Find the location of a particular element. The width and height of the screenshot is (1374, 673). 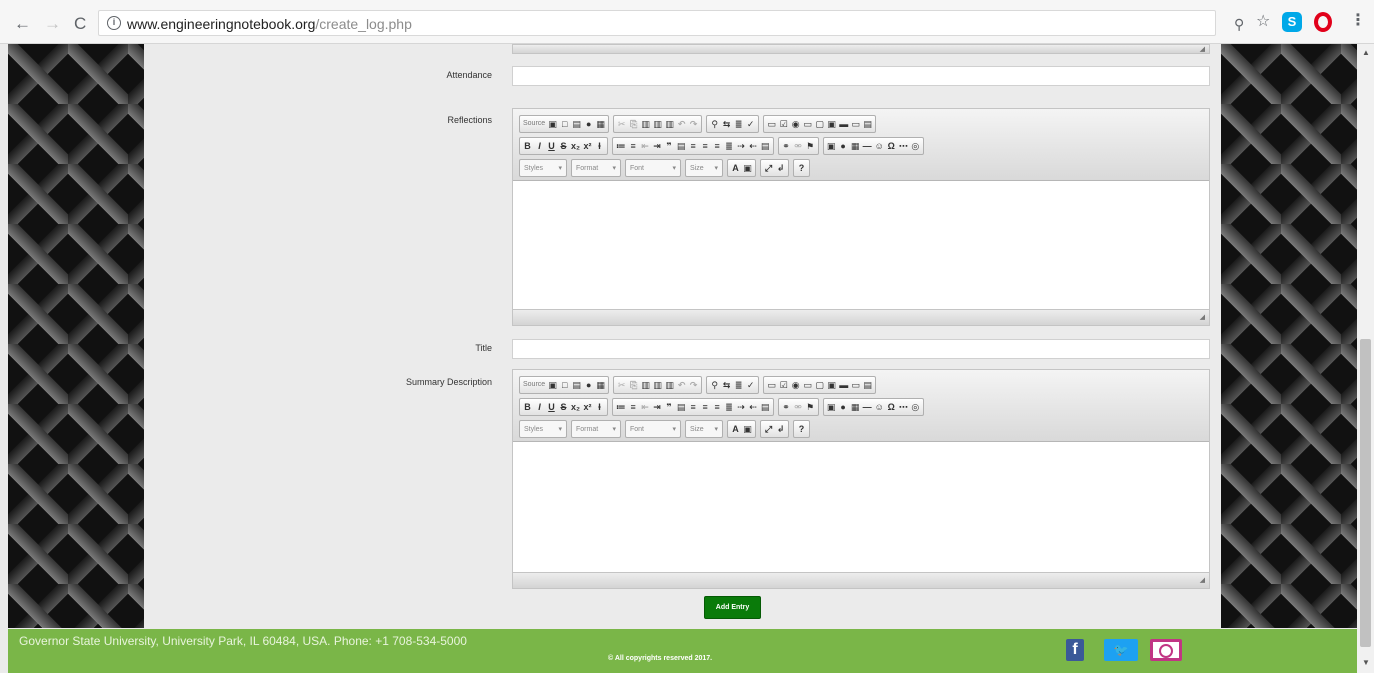

page-scrollbar: ▲ ▼ is located at coordinates (1365, 358).